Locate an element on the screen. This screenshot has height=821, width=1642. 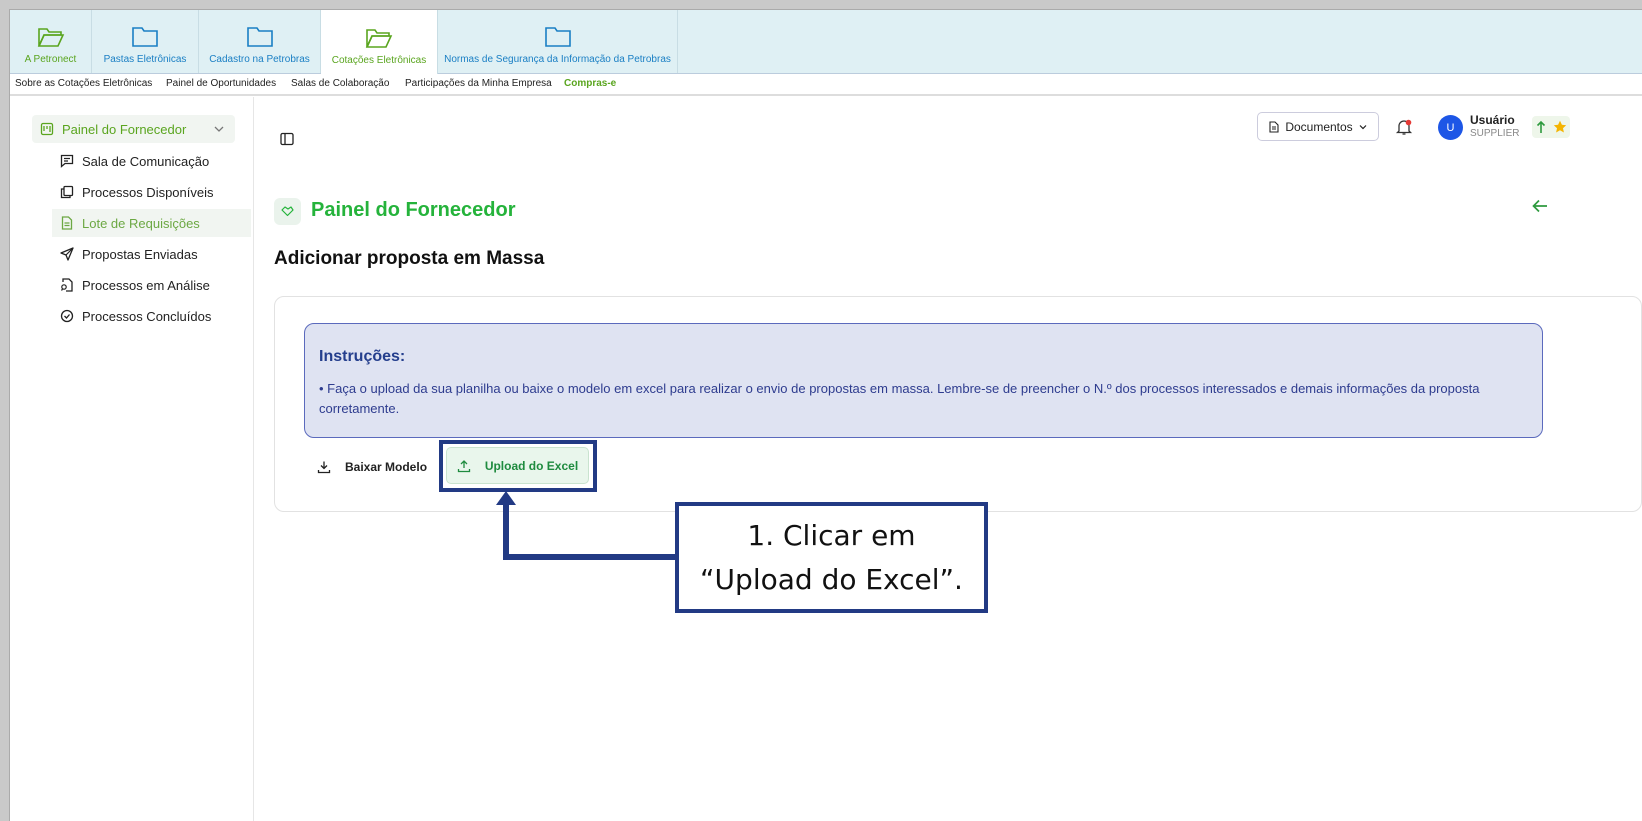
avatar: U is located at coordinates (1450, 127).